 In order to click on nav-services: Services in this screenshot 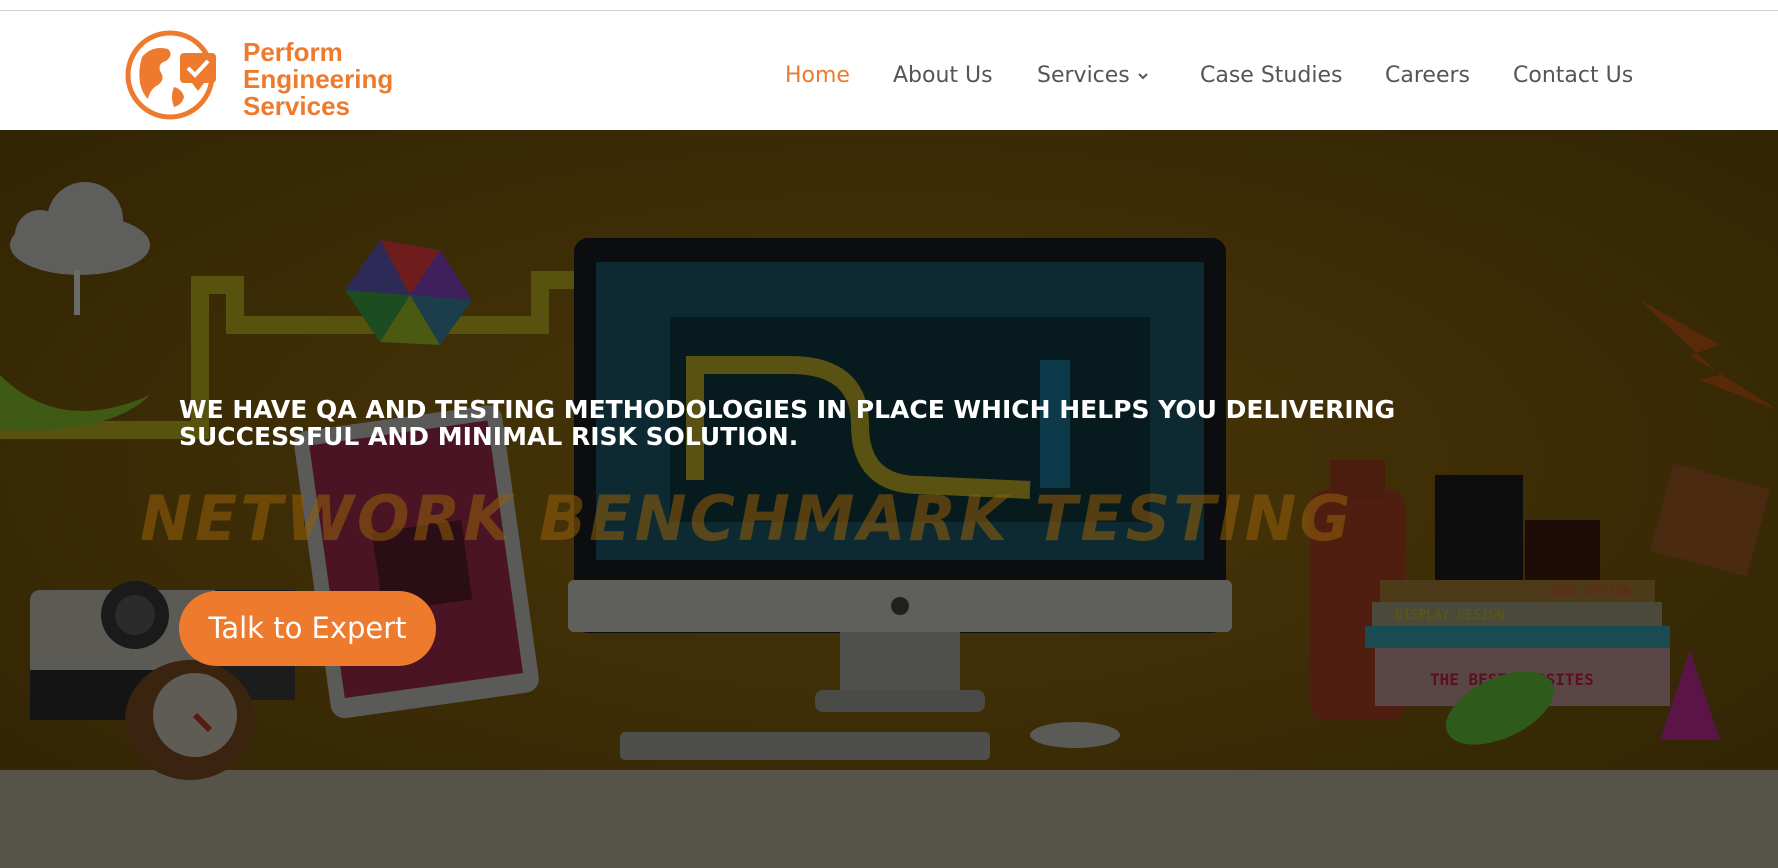, I will do `click(1093, 75)`.